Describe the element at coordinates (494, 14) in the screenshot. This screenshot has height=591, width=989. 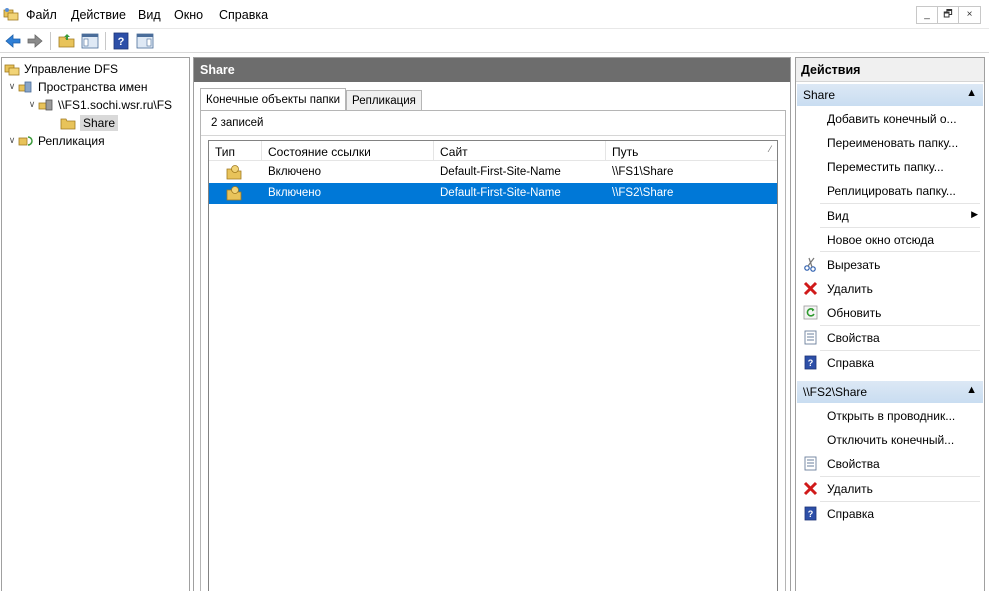
I see `menu-bar: Файл Действие Вид Окно Справка _ 🗗 ×` at that location.